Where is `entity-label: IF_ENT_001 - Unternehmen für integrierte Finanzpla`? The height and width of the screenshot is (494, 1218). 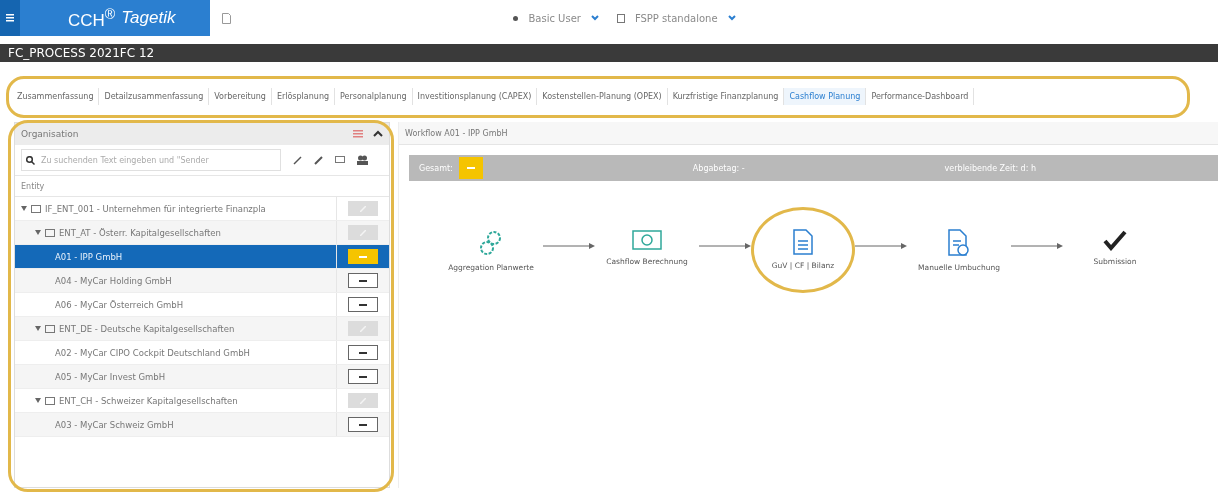
entity-label: IF_ENT_001 - Unternehmen für integrierte Finanzpla is located at coordinates (155, 208).